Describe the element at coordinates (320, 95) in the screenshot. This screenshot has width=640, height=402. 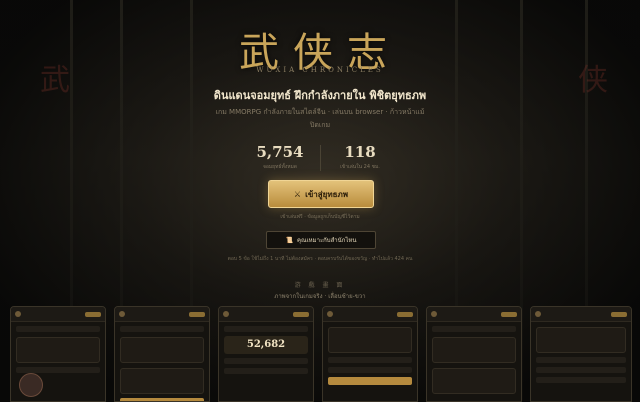
I see `hero-headline: ดินแดนจอมยุทธ์ ฝึกกำลังภายใน พิชิตยุทธภพ` at that location.